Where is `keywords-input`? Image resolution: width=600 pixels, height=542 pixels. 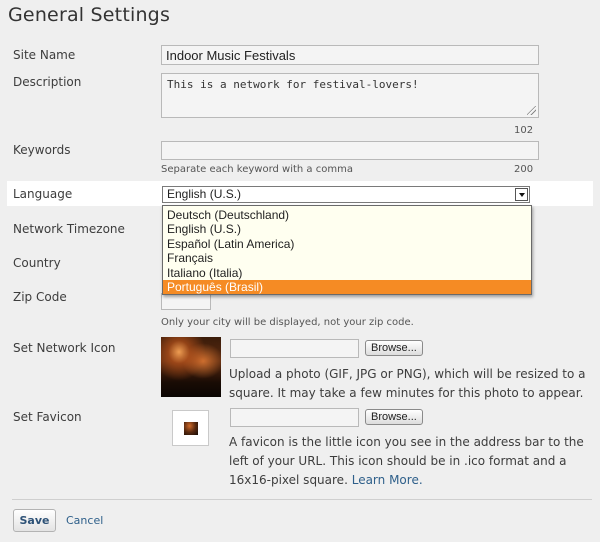
keywords-input is located at coordinates (350, 150).